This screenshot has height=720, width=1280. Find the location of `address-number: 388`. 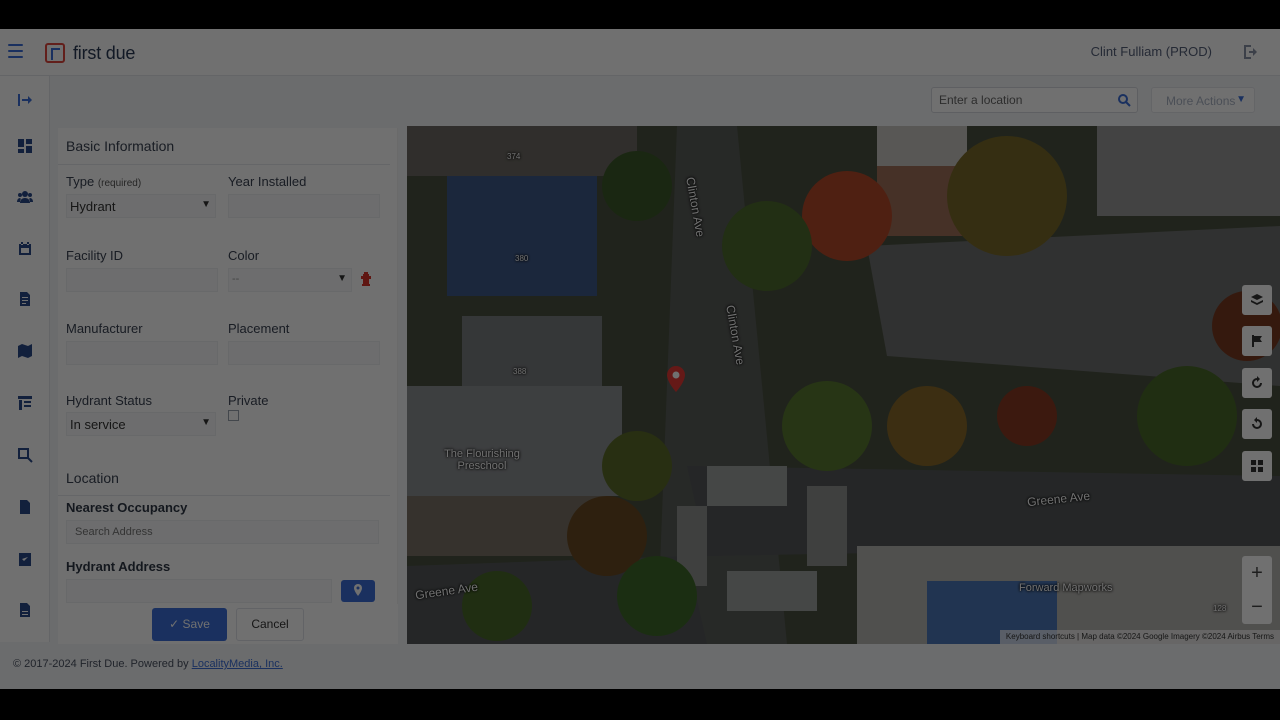

address-number: 388 is located at coordinates (520, 371).